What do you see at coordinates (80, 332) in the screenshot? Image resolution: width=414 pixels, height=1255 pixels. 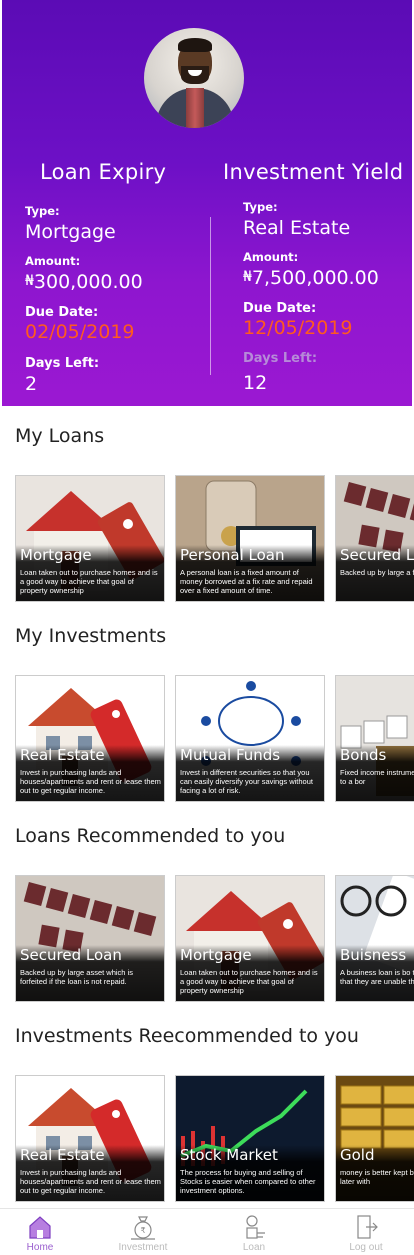 I see `loan-due-value: 02/05/2019` at bounding box center [80, 332].